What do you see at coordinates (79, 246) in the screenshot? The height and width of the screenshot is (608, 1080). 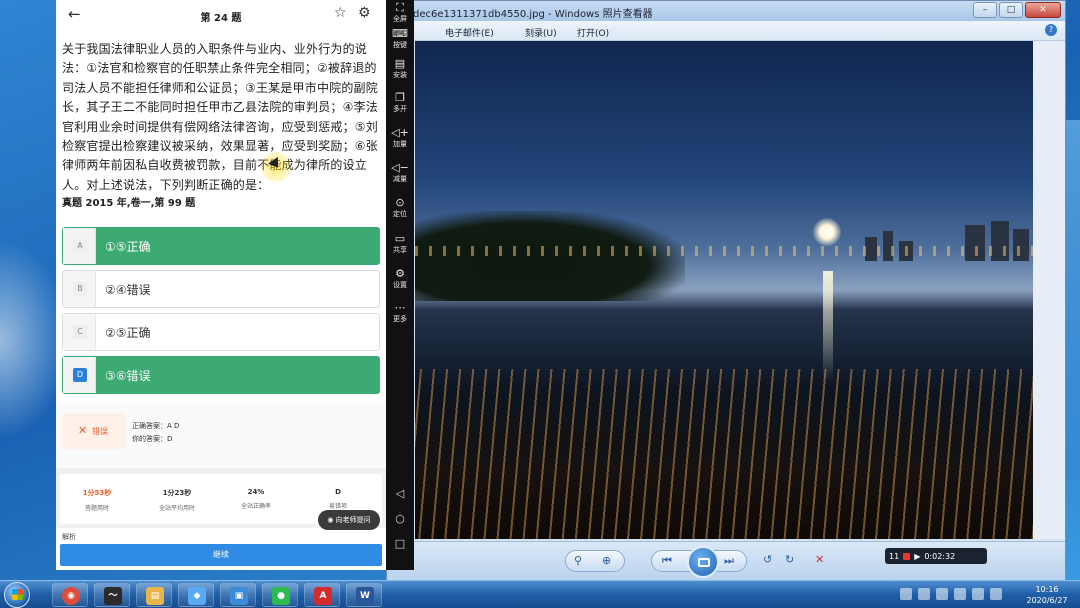 I see `option-letter-box: A` at bounding box center [79, 246].